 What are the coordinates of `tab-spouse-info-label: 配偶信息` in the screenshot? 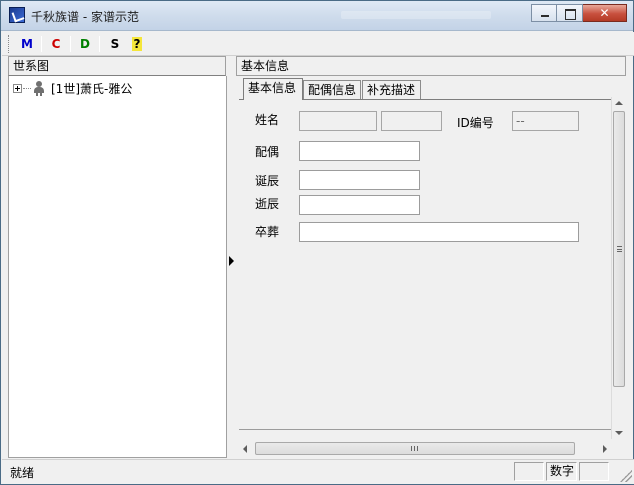 It's located at (332, 90).